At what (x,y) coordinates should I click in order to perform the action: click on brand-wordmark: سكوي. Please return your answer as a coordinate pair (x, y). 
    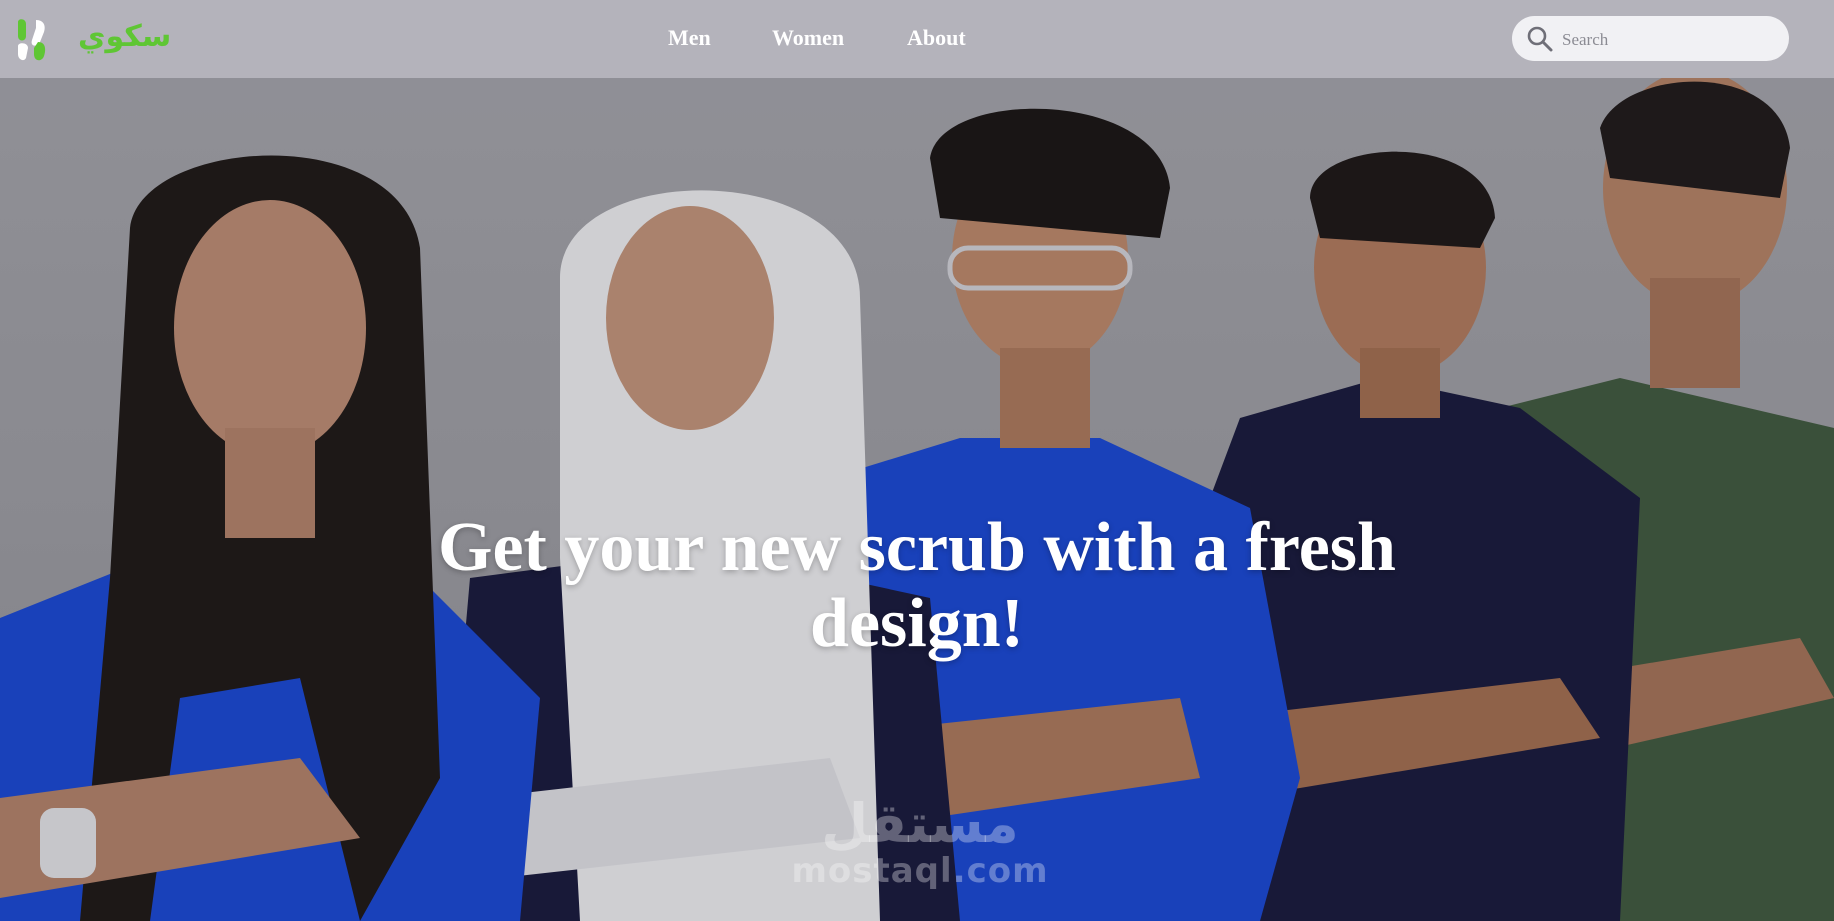
    Looking at the image, I should click on (124, 37).